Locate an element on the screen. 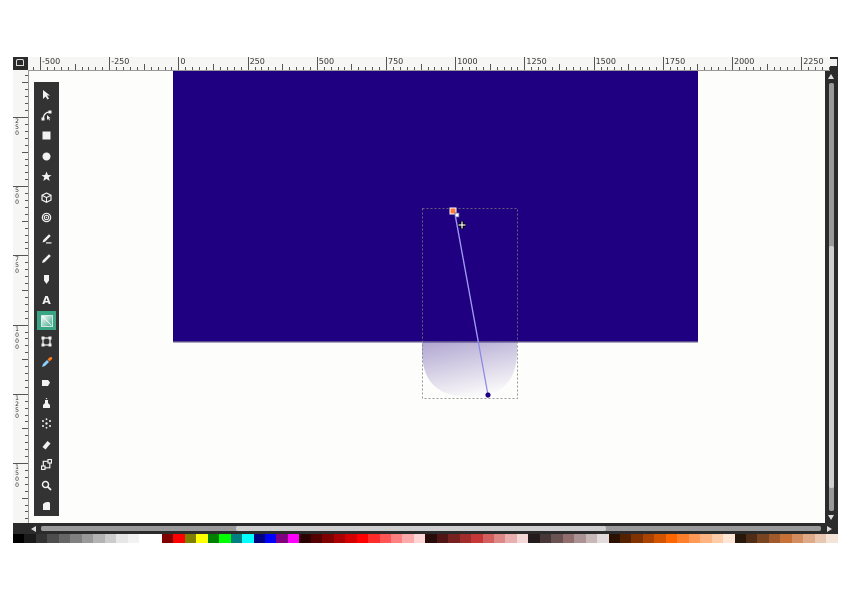 This screenshot has height=600, width=850. gradient-tool is located at coordinates (46, 320).